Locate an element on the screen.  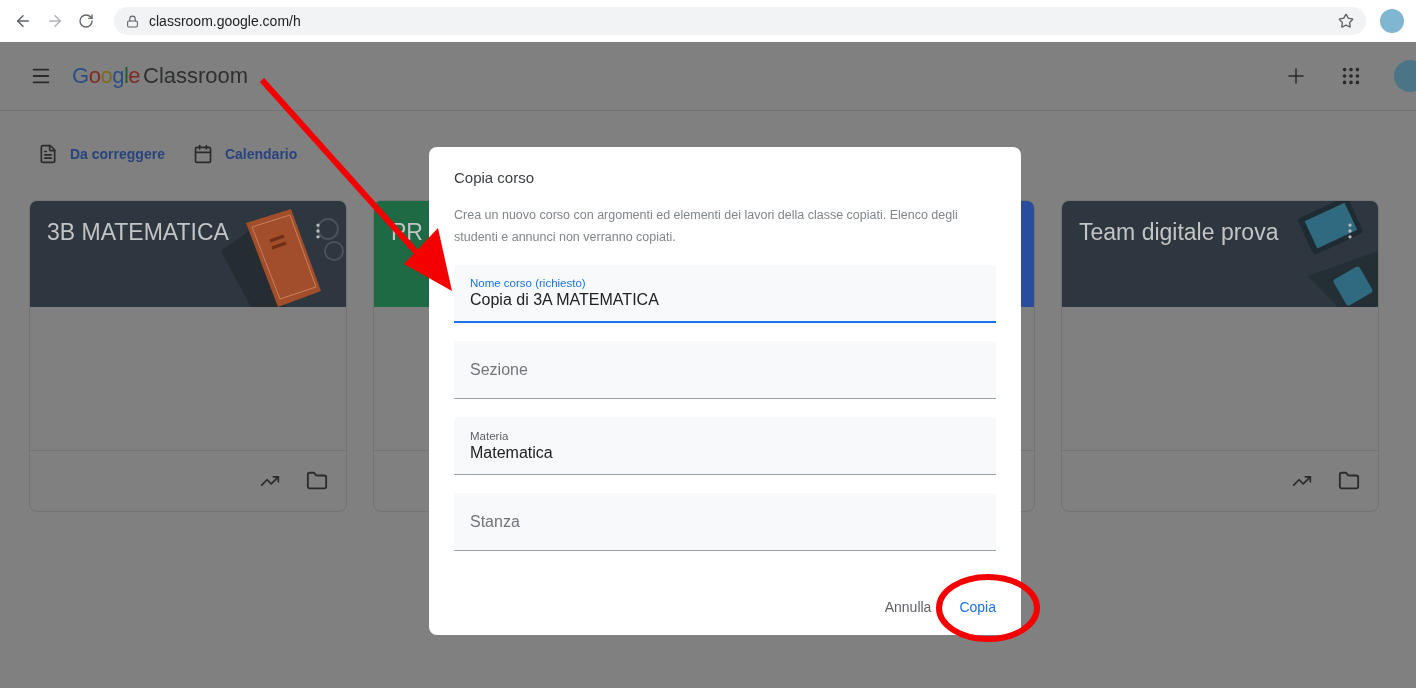
text-field: Materia Matematica is located at coordinates (725, 446).